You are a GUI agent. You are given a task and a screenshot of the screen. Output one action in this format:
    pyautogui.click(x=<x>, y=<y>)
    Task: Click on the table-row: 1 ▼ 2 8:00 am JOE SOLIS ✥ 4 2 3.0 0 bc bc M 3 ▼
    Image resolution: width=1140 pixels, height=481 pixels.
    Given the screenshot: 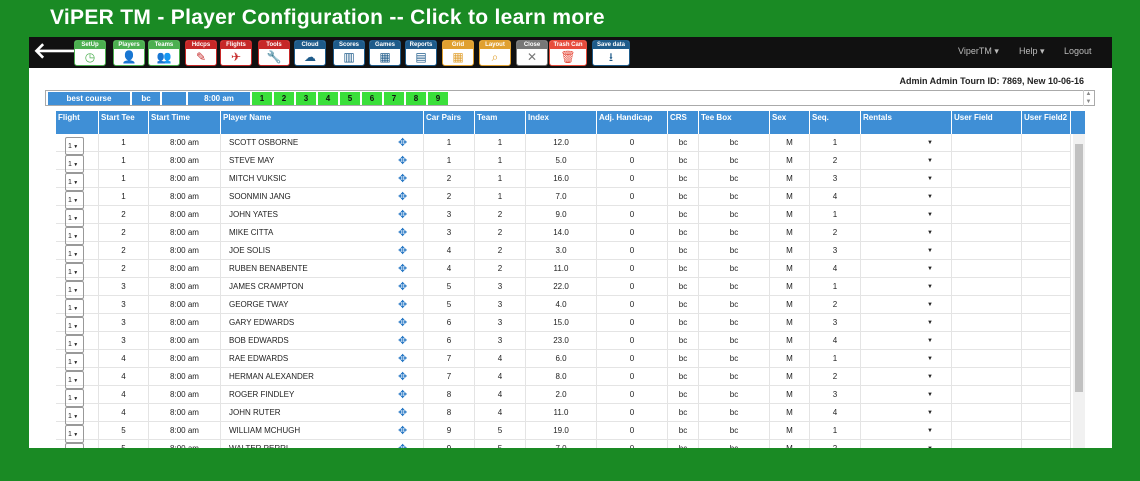 What is the action you would take?
    pyautogui.click(x=563, y=252)
    